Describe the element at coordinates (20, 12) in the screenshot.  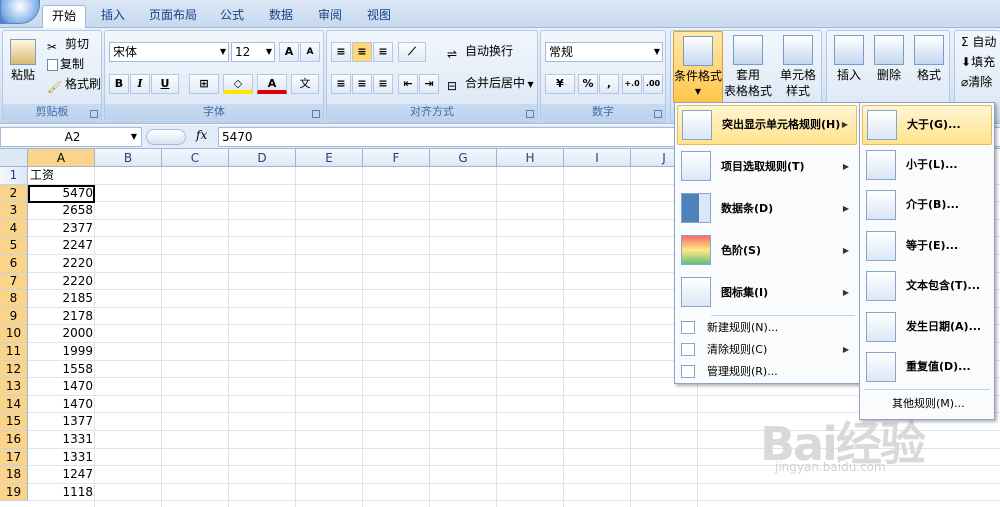
I see `office-button` at that location.